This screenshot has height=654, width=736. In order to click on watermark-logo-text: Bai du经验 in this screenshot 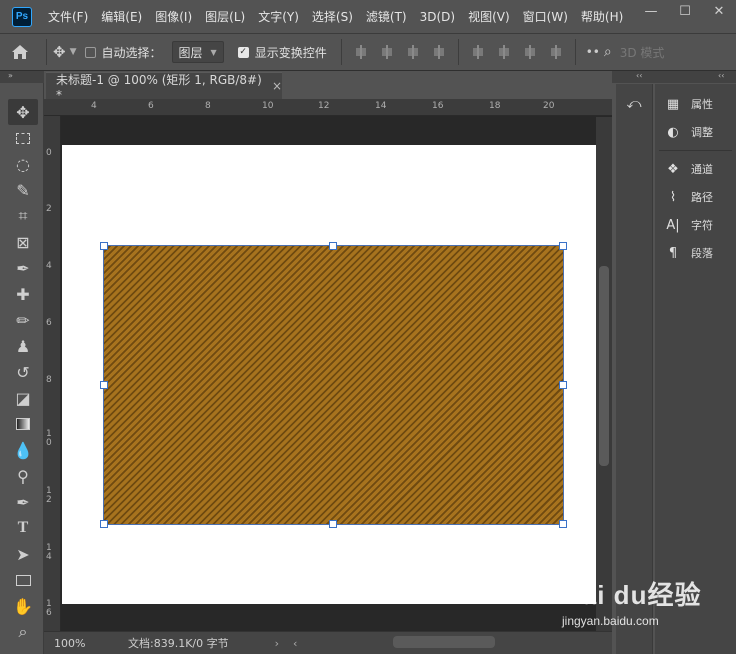, I will do `click(632, 595)`.